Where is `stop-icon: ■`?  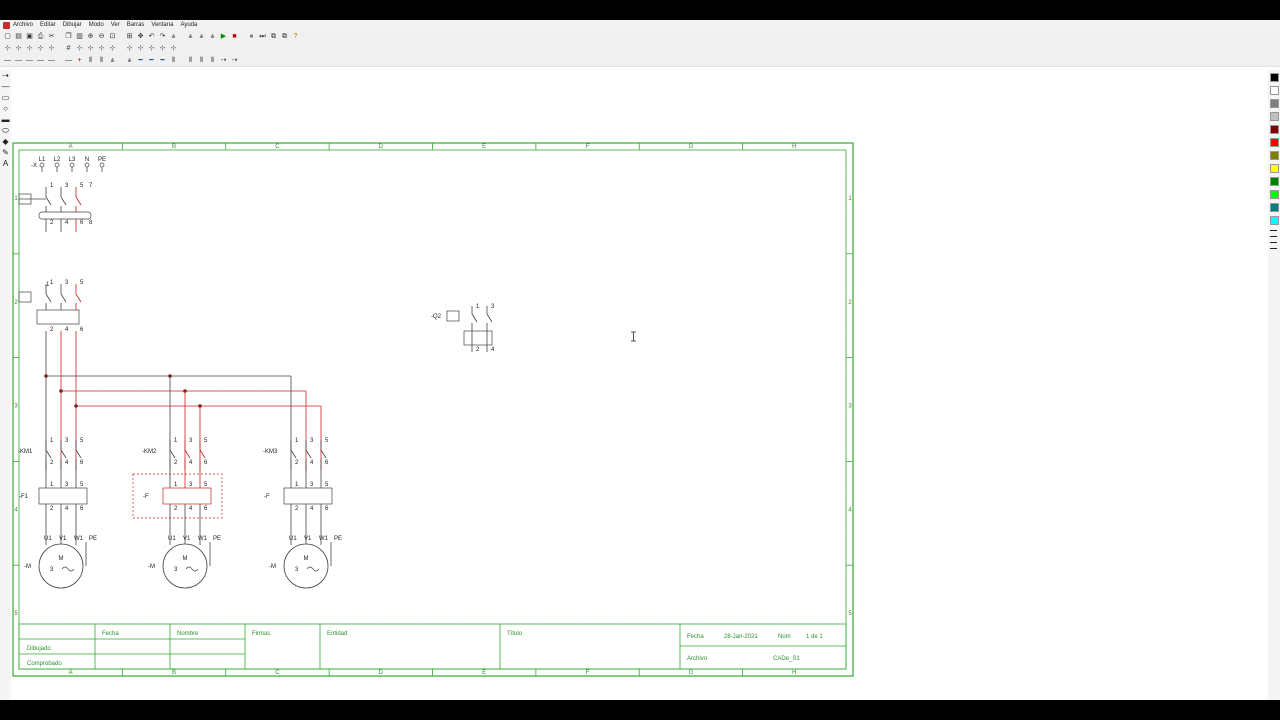 stop-icon: ■ is located at coordinates (234, 36).